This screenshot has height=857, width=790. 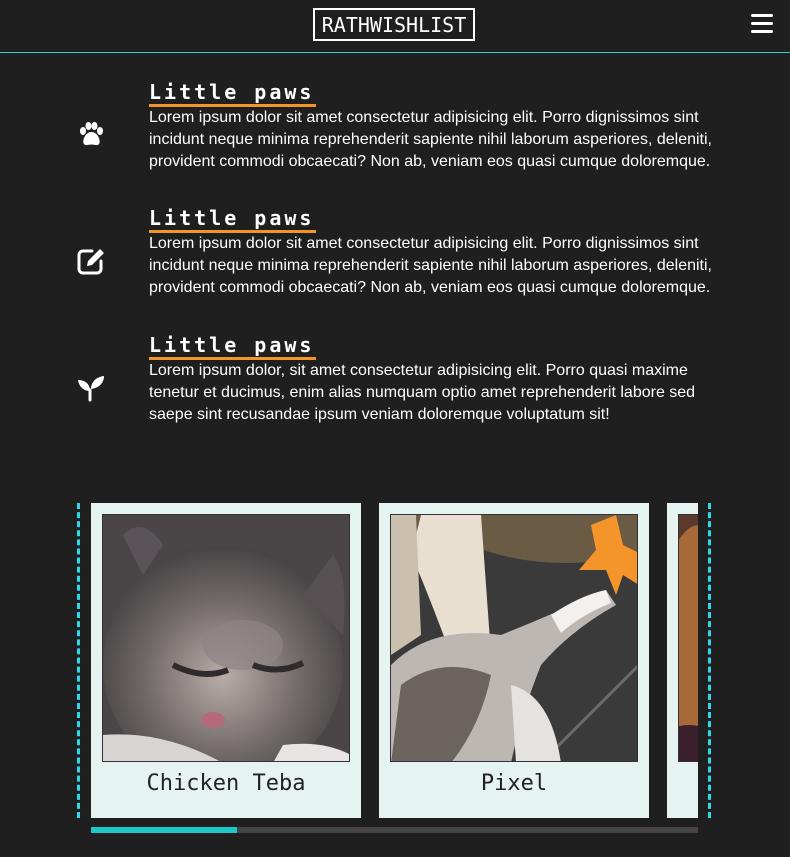 I want to click on cat-name: Pixel, so click(x=514, y=783).